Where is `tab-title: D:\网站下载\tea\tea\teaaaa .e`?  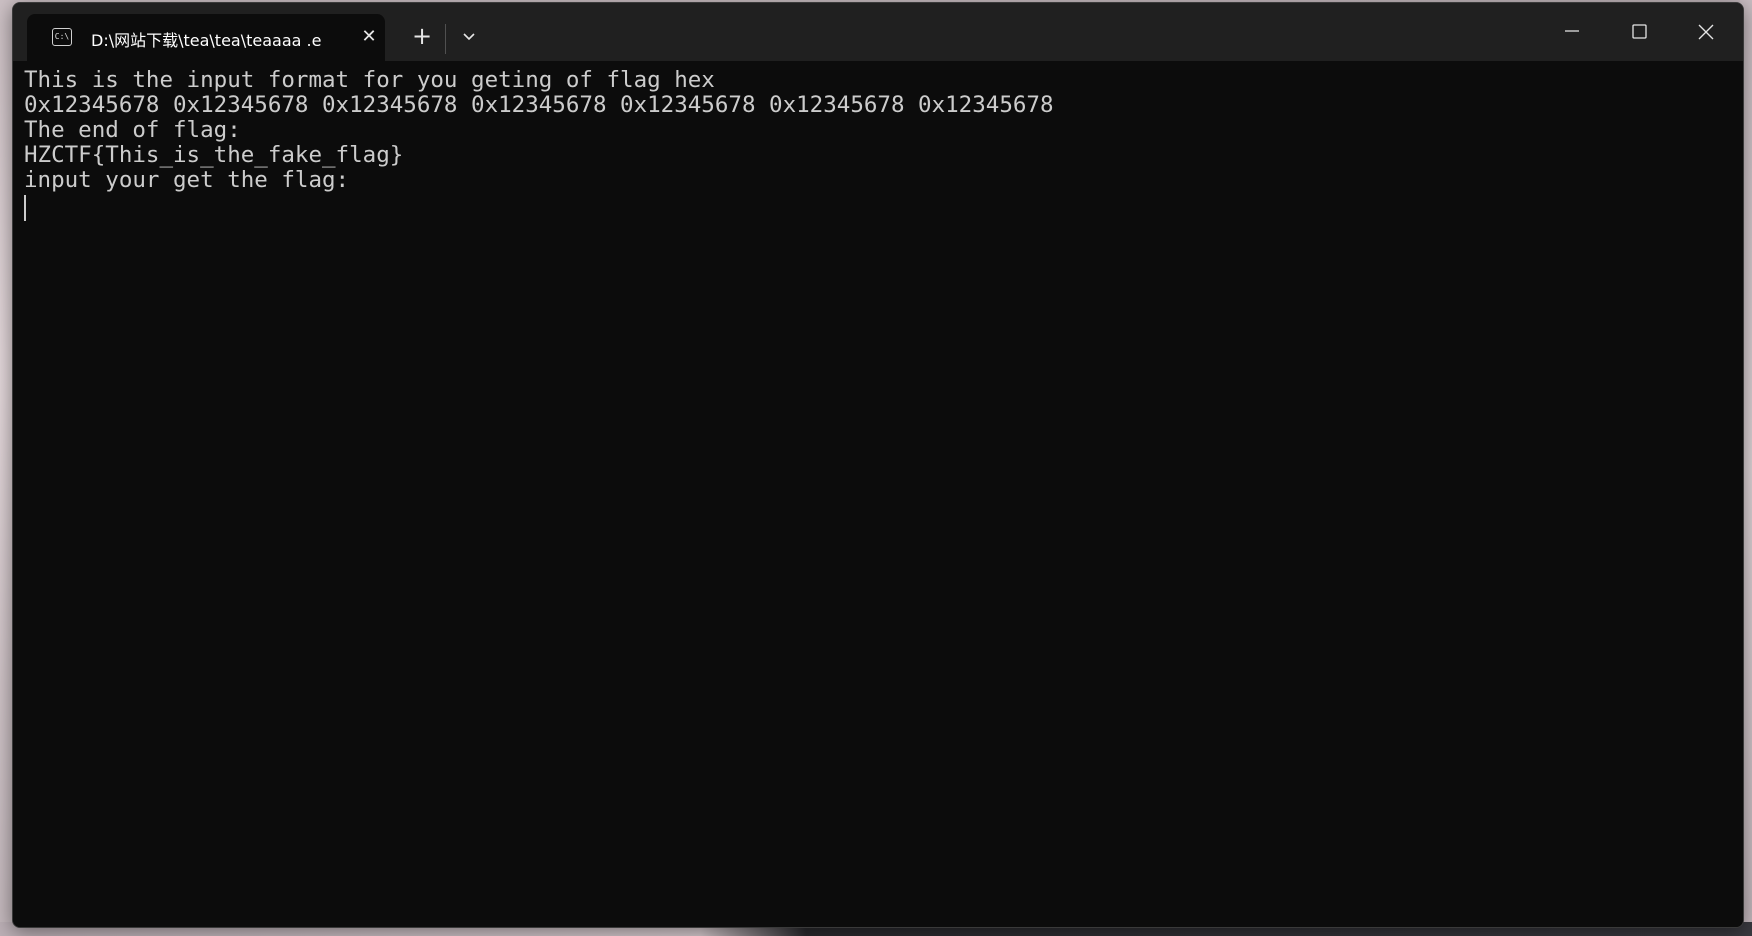
tab-title: D:\网站下载\tea\tea\teaaaa .e is located at coordinates (206, 40).